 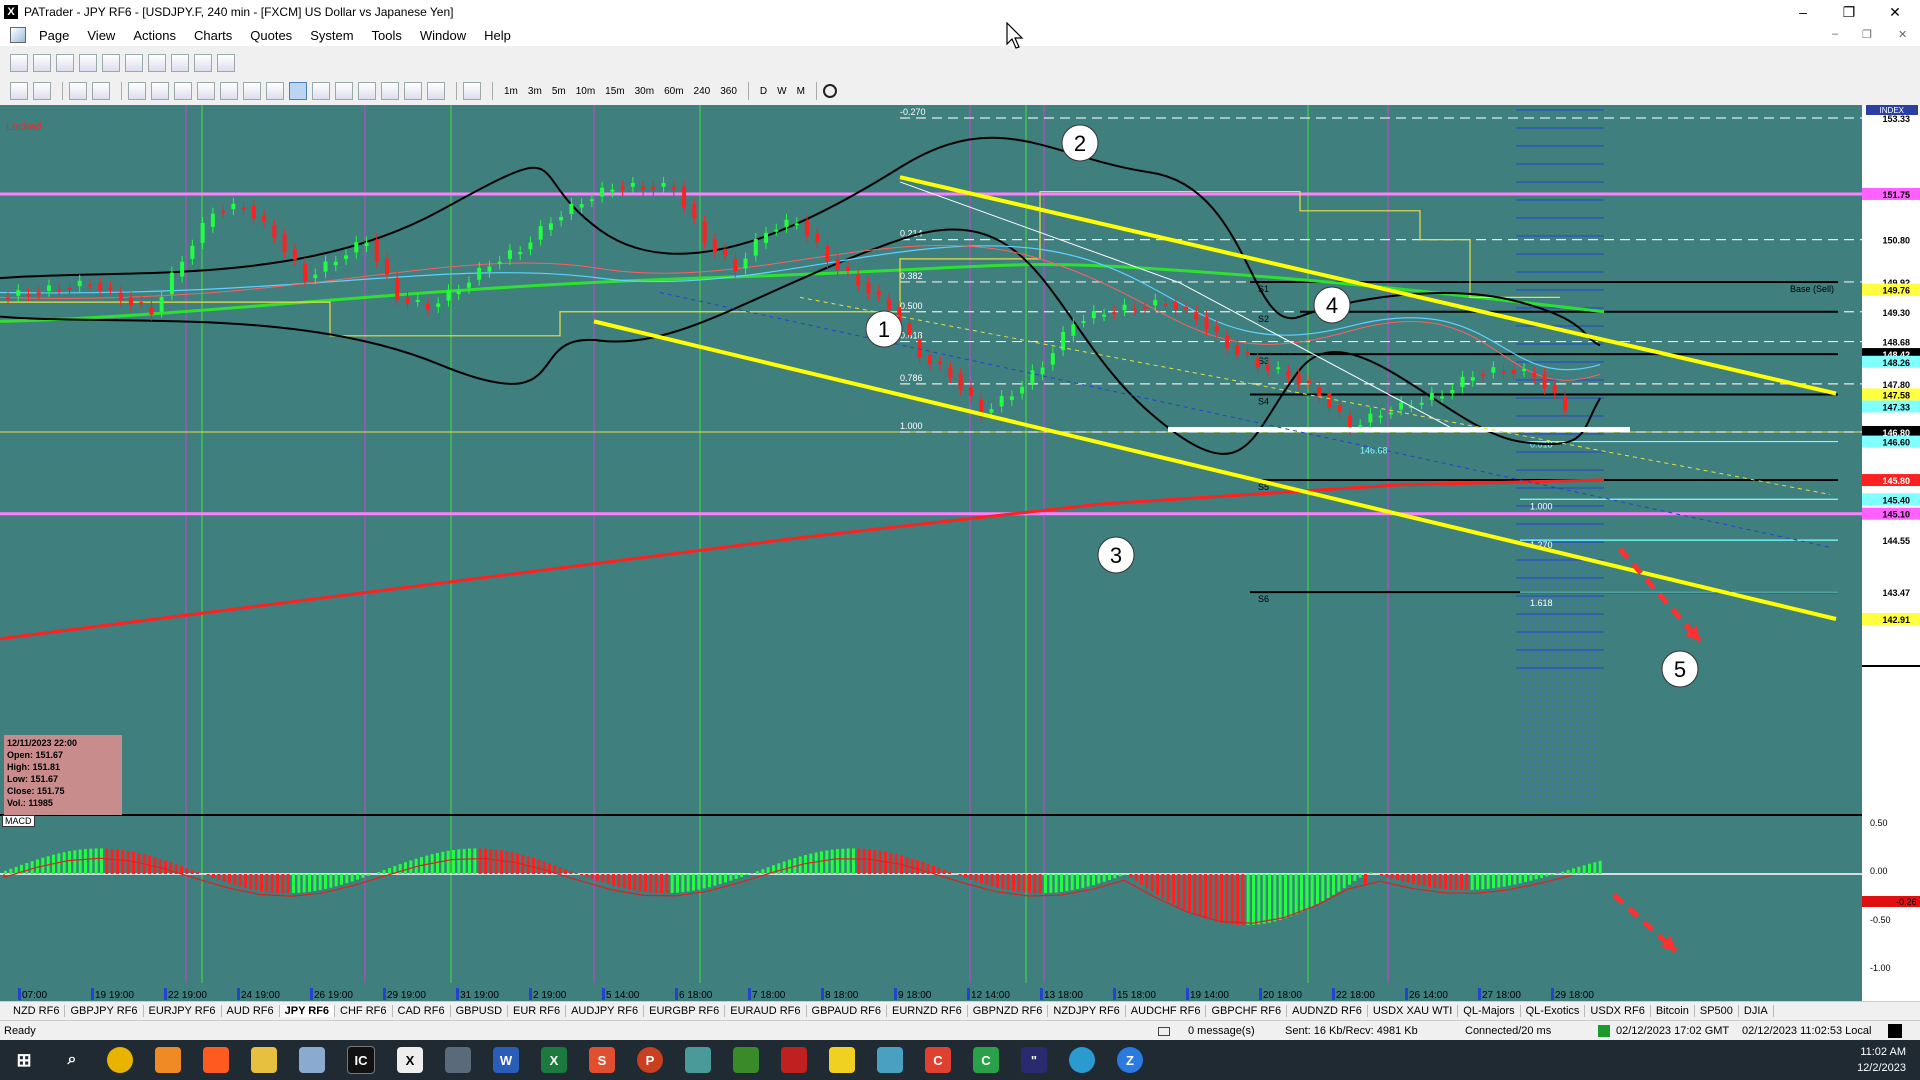 I want to click on symbol-tab: EUR RF6, so click(x=537, y=1010).